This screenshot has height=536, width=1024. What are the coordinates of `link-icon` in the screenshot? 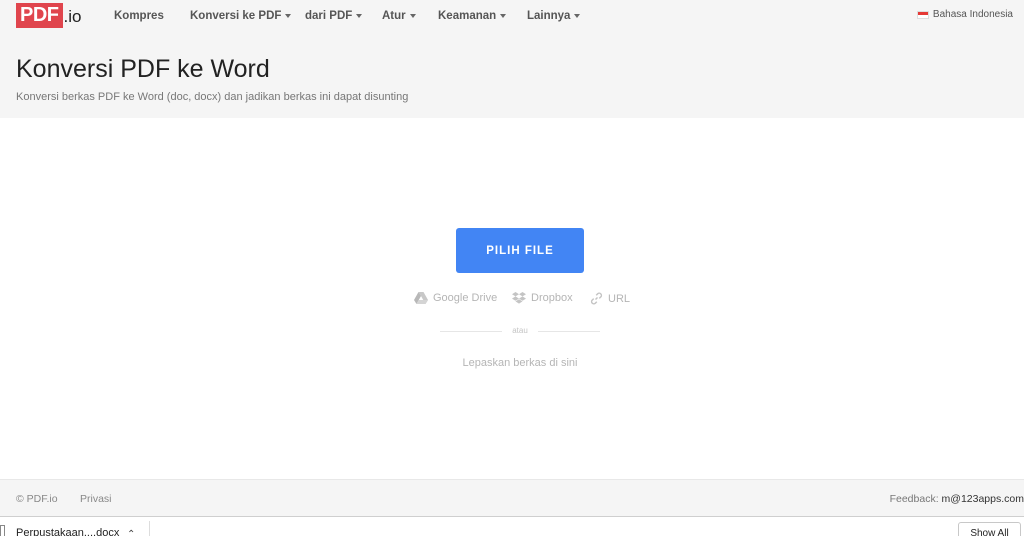 It's located at (596, 298).